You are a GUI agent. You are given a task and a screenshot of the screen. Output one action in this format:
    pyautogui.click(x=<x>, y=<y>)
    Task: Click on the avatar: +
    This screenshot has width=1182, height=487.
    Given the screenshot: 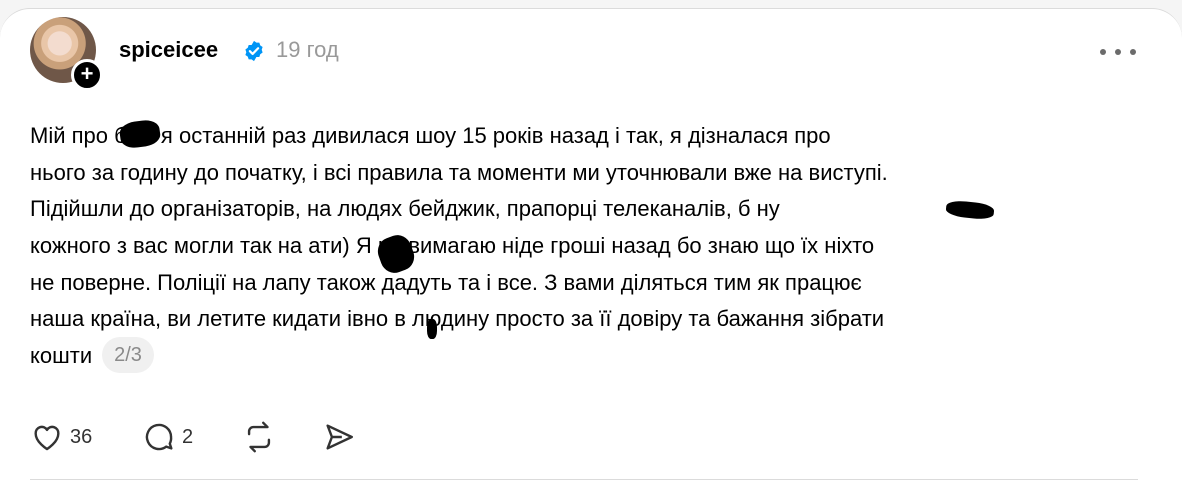 What is the action you would take?
    pyautogui.click(x=66, y=54)
    